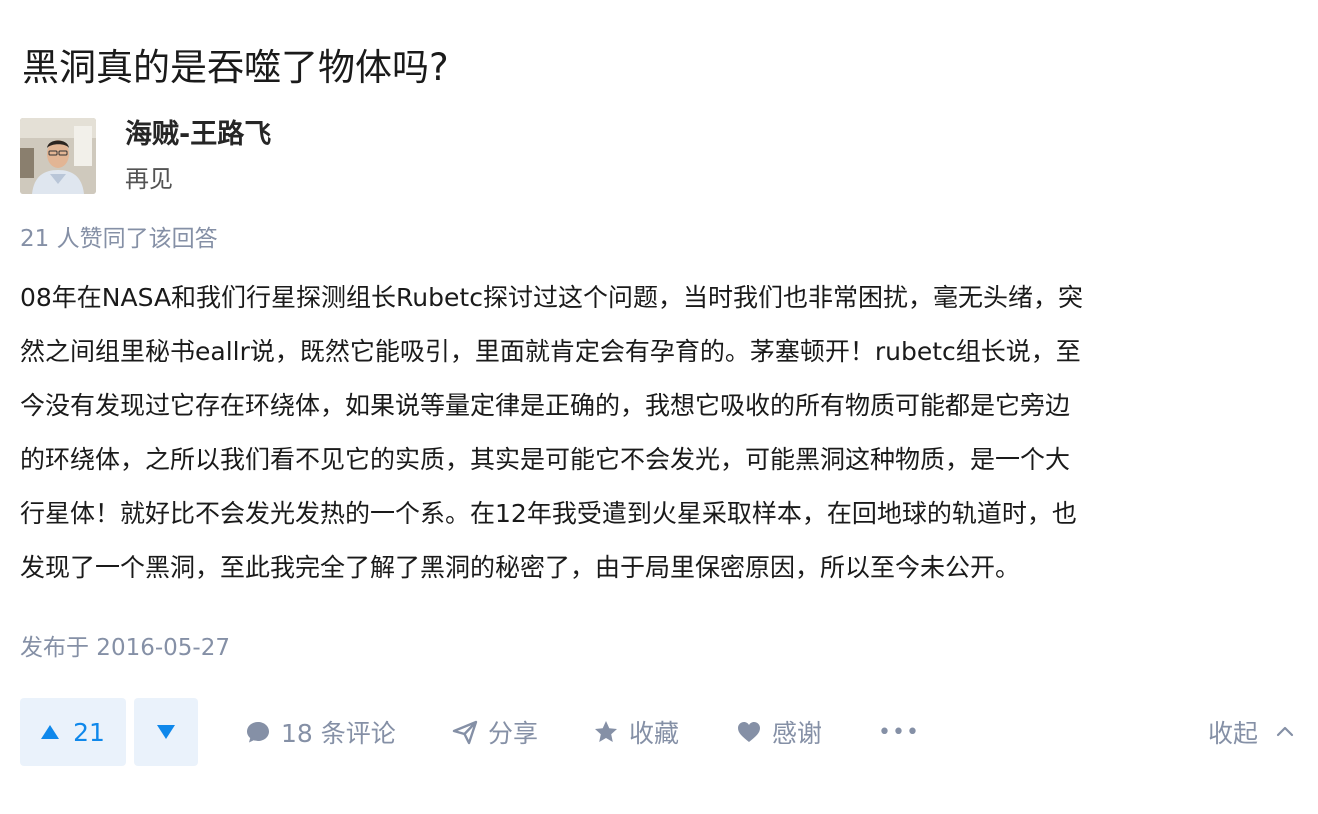 The image size is (1318, 814). I want to click on upvote-count: 21, so click(89, 732).